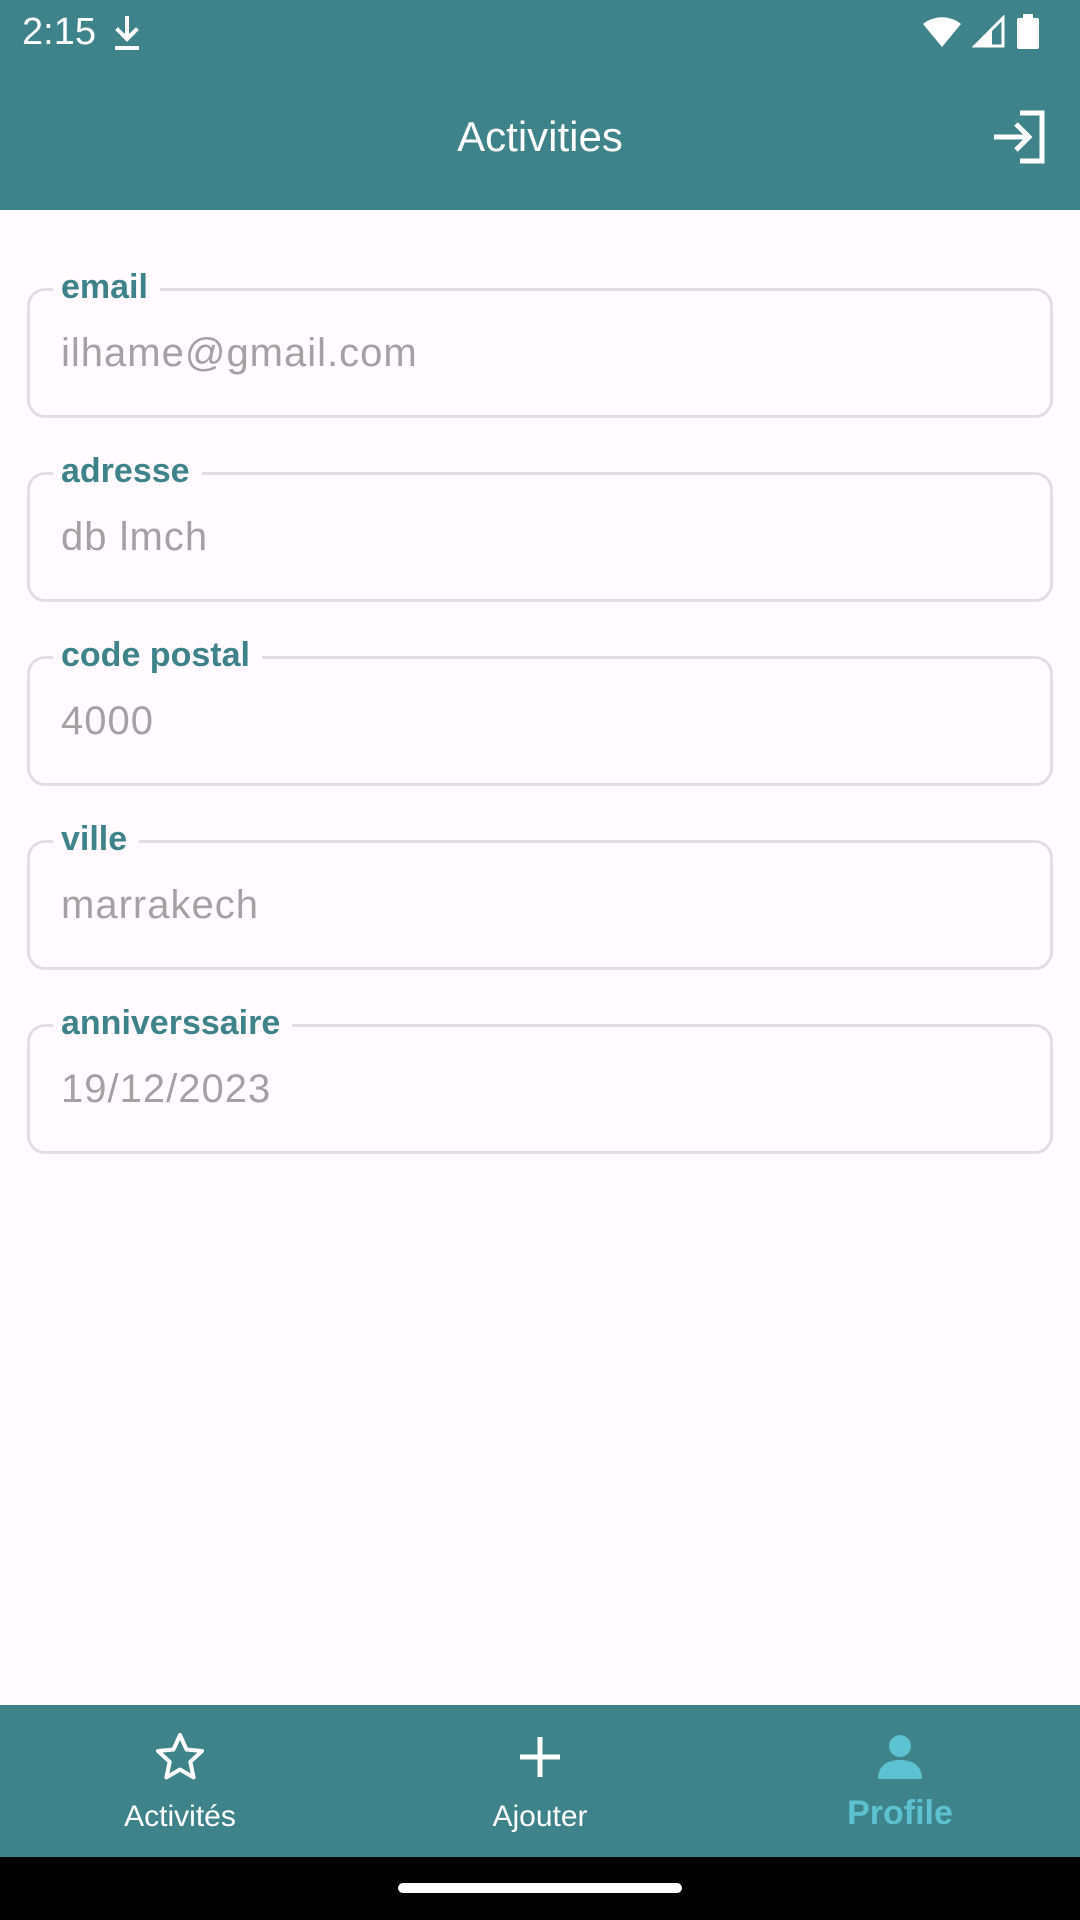 The image size is (1080, 1920). I want to click on nav-item-ajouter: Ajouter, so click(540, 1781).